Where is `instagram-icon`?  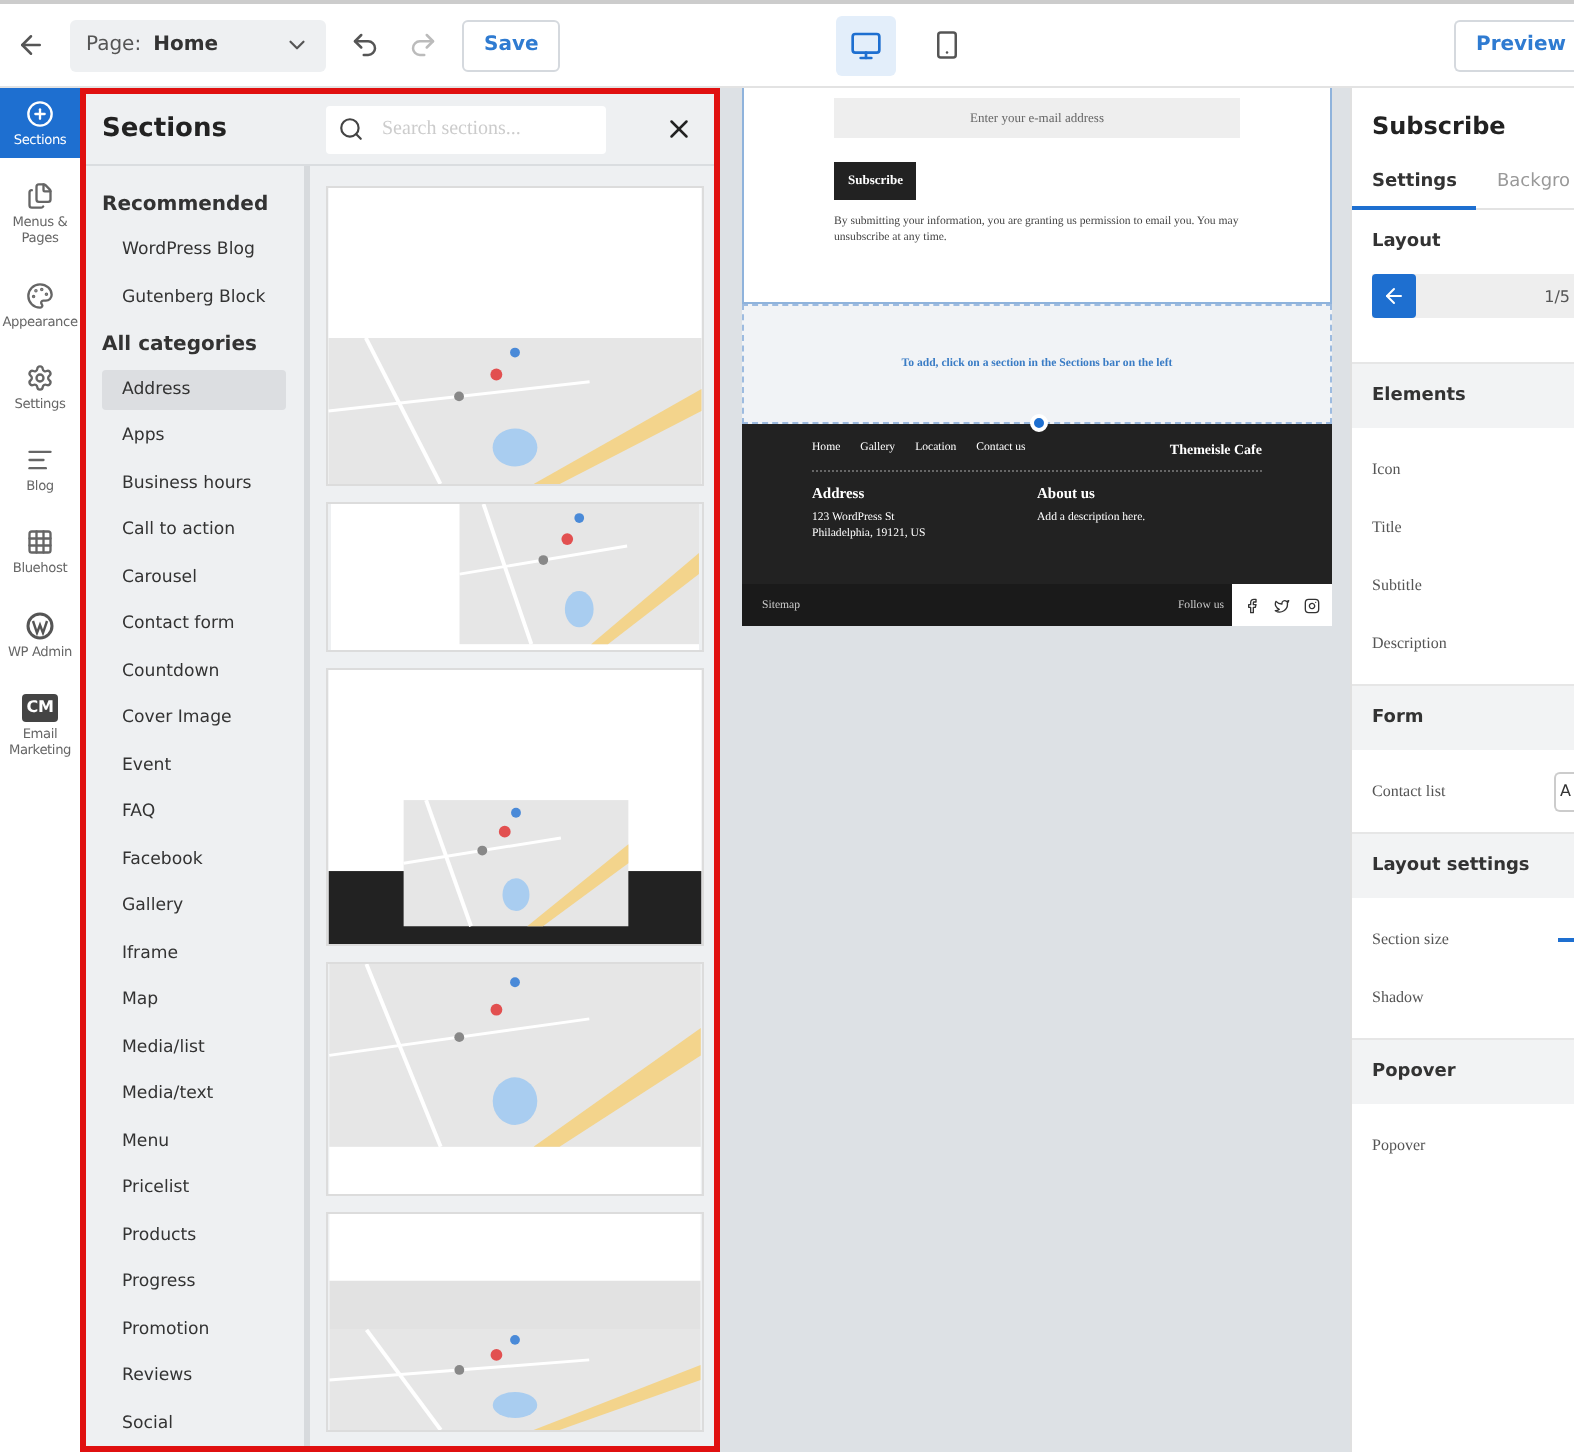
instagram-icon is located at coordinates (1312, 605).